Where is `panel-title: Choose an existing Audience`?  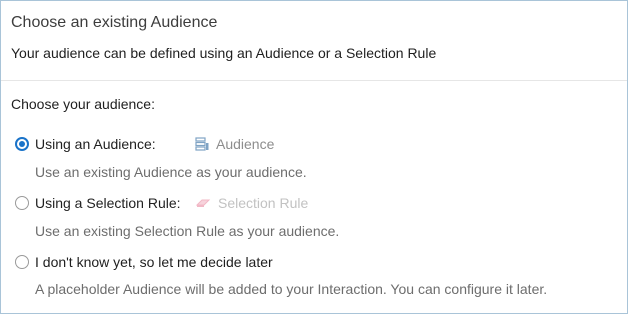 panel-title: Choose an existing Audience is located at coordinates (114, 22).